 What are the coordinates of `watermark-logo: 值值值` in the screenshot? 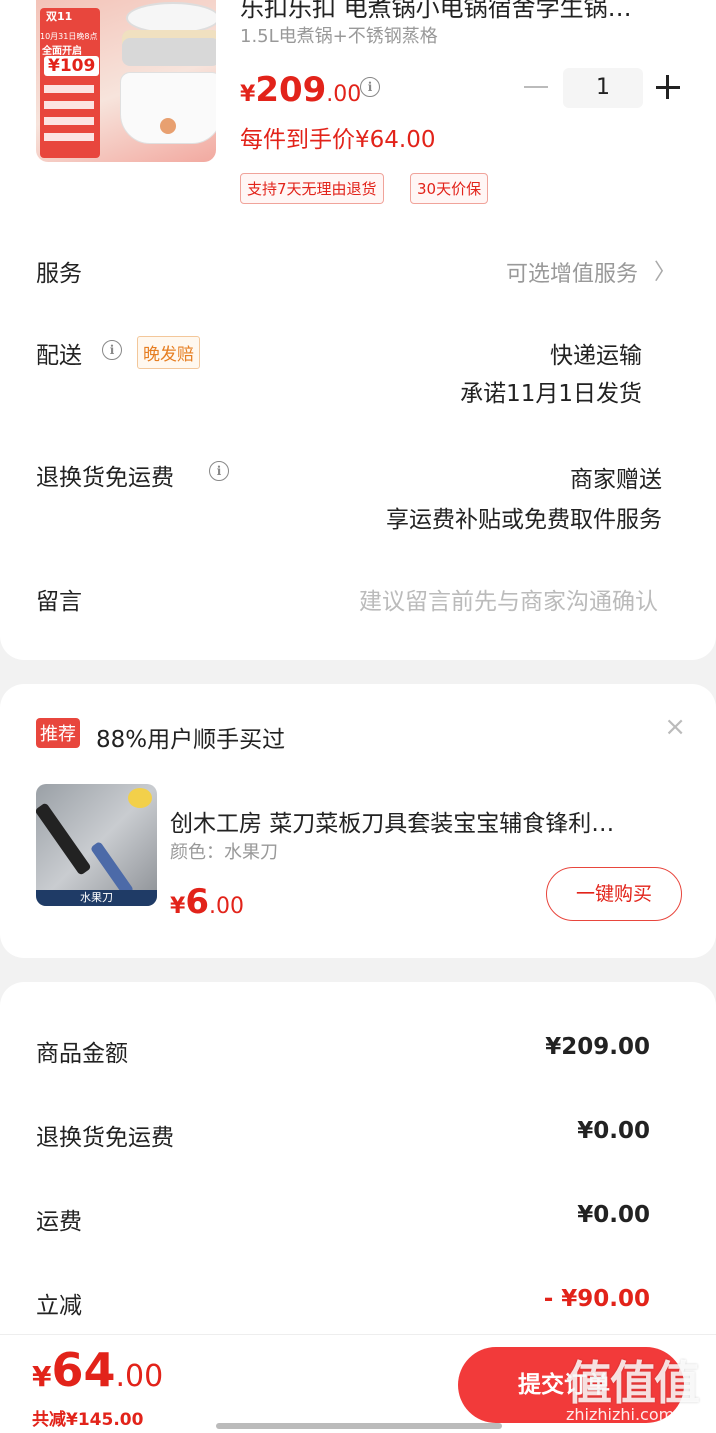 It's located at (633, 1383).